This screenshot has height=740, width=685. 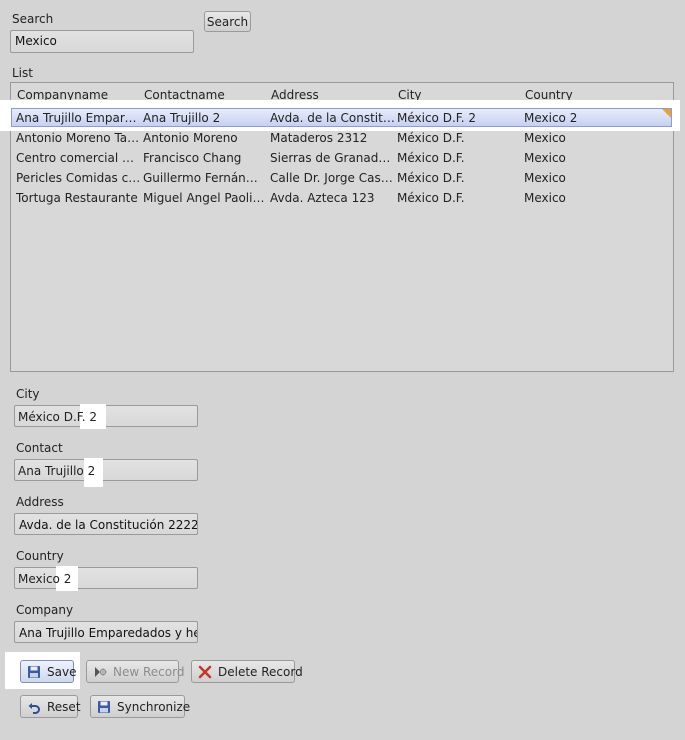 What do you see at coordinates (106, 632) in the screenshot?
I see `company-field: Ana Trujillo Emparedados y helados` at bounding box center [106, 632].